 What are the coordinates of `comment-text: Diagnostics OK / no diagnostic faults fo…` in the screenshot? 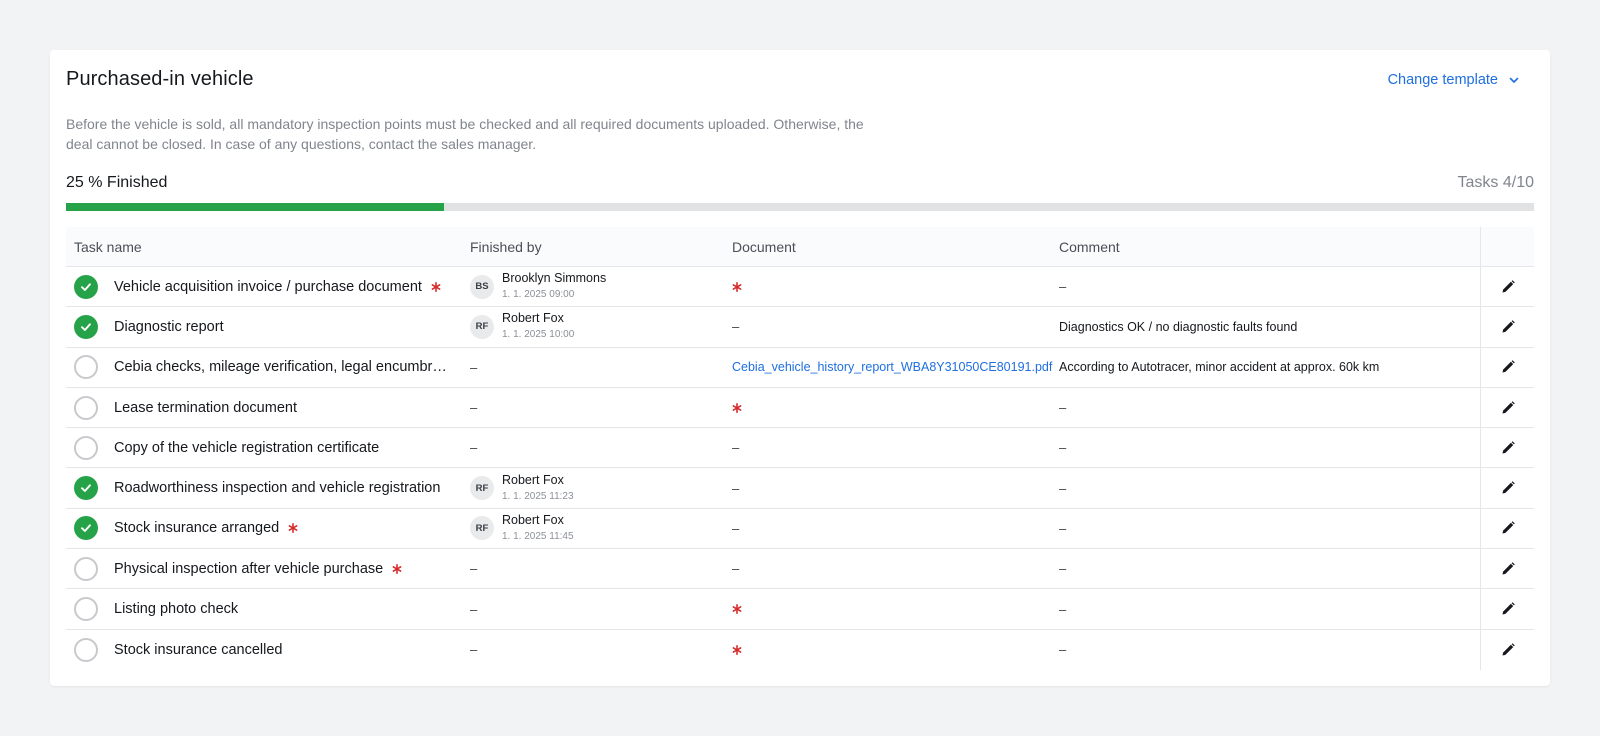 It's located at (1178, 326).